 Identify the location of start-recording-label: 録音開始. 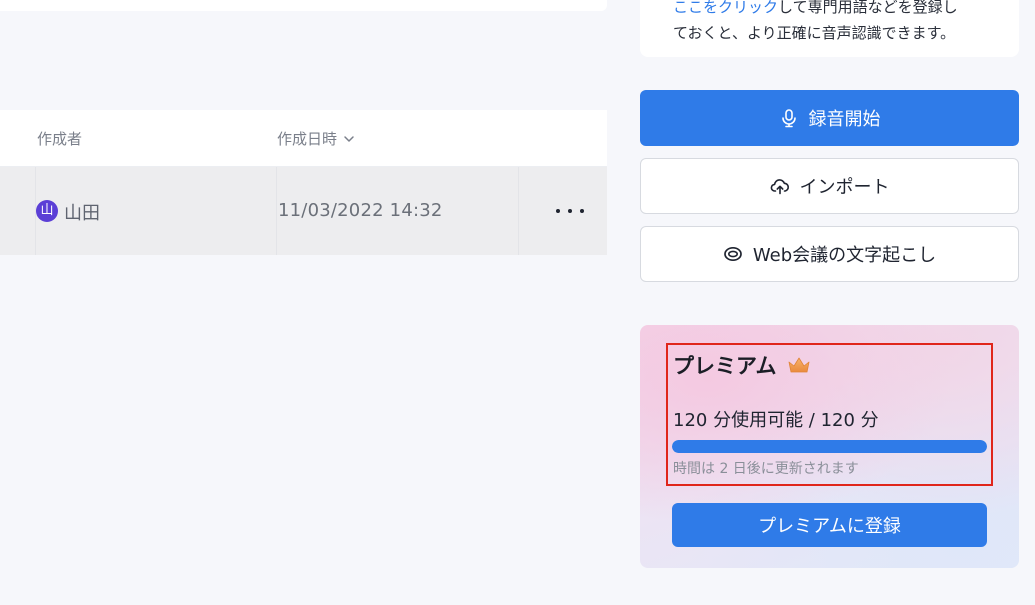
(844, 119).